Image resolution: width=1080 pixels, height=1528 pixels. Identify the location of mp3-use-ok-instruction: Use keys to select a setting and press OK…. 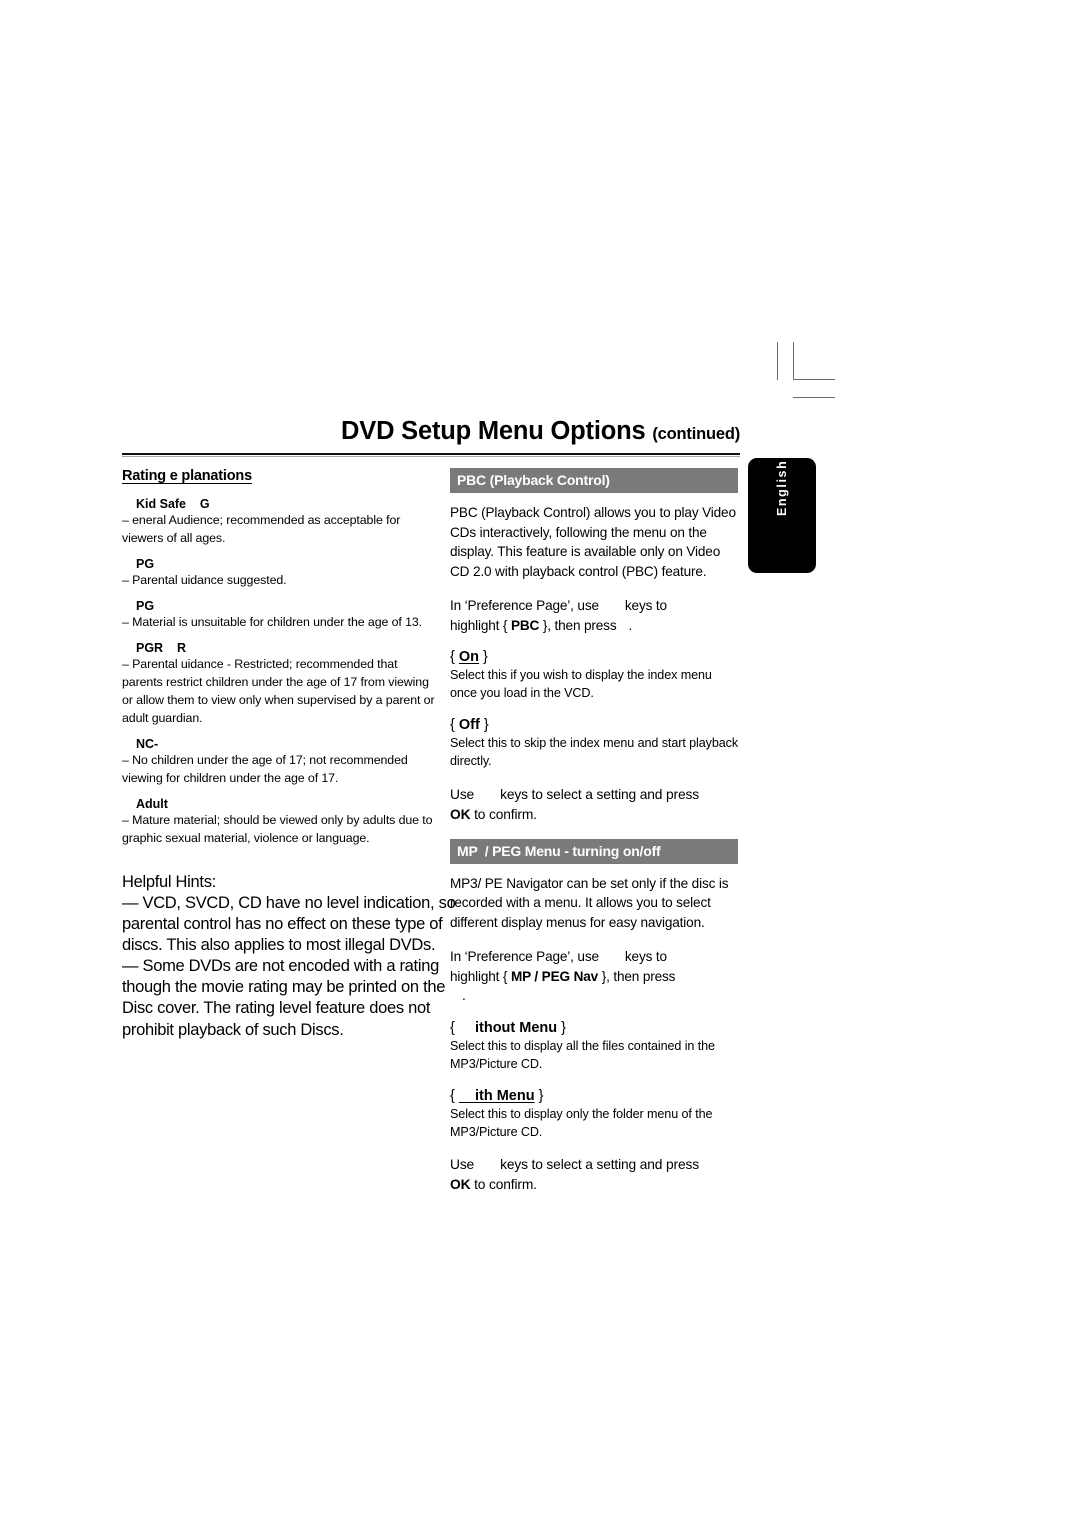
(594, 1175).